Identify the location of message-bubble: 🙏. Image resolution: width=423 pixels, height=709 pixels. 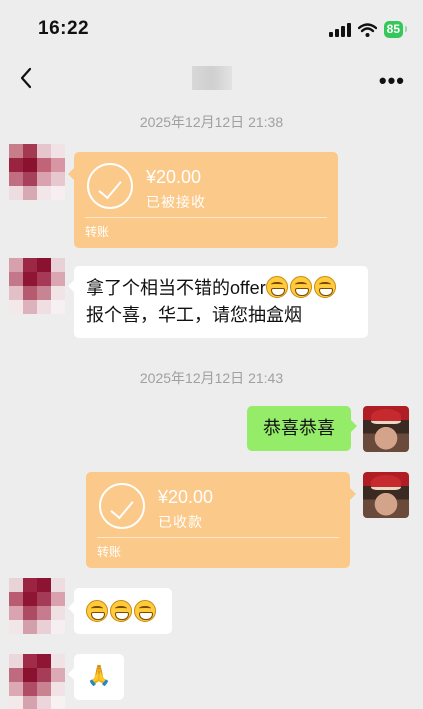
(96, 677).